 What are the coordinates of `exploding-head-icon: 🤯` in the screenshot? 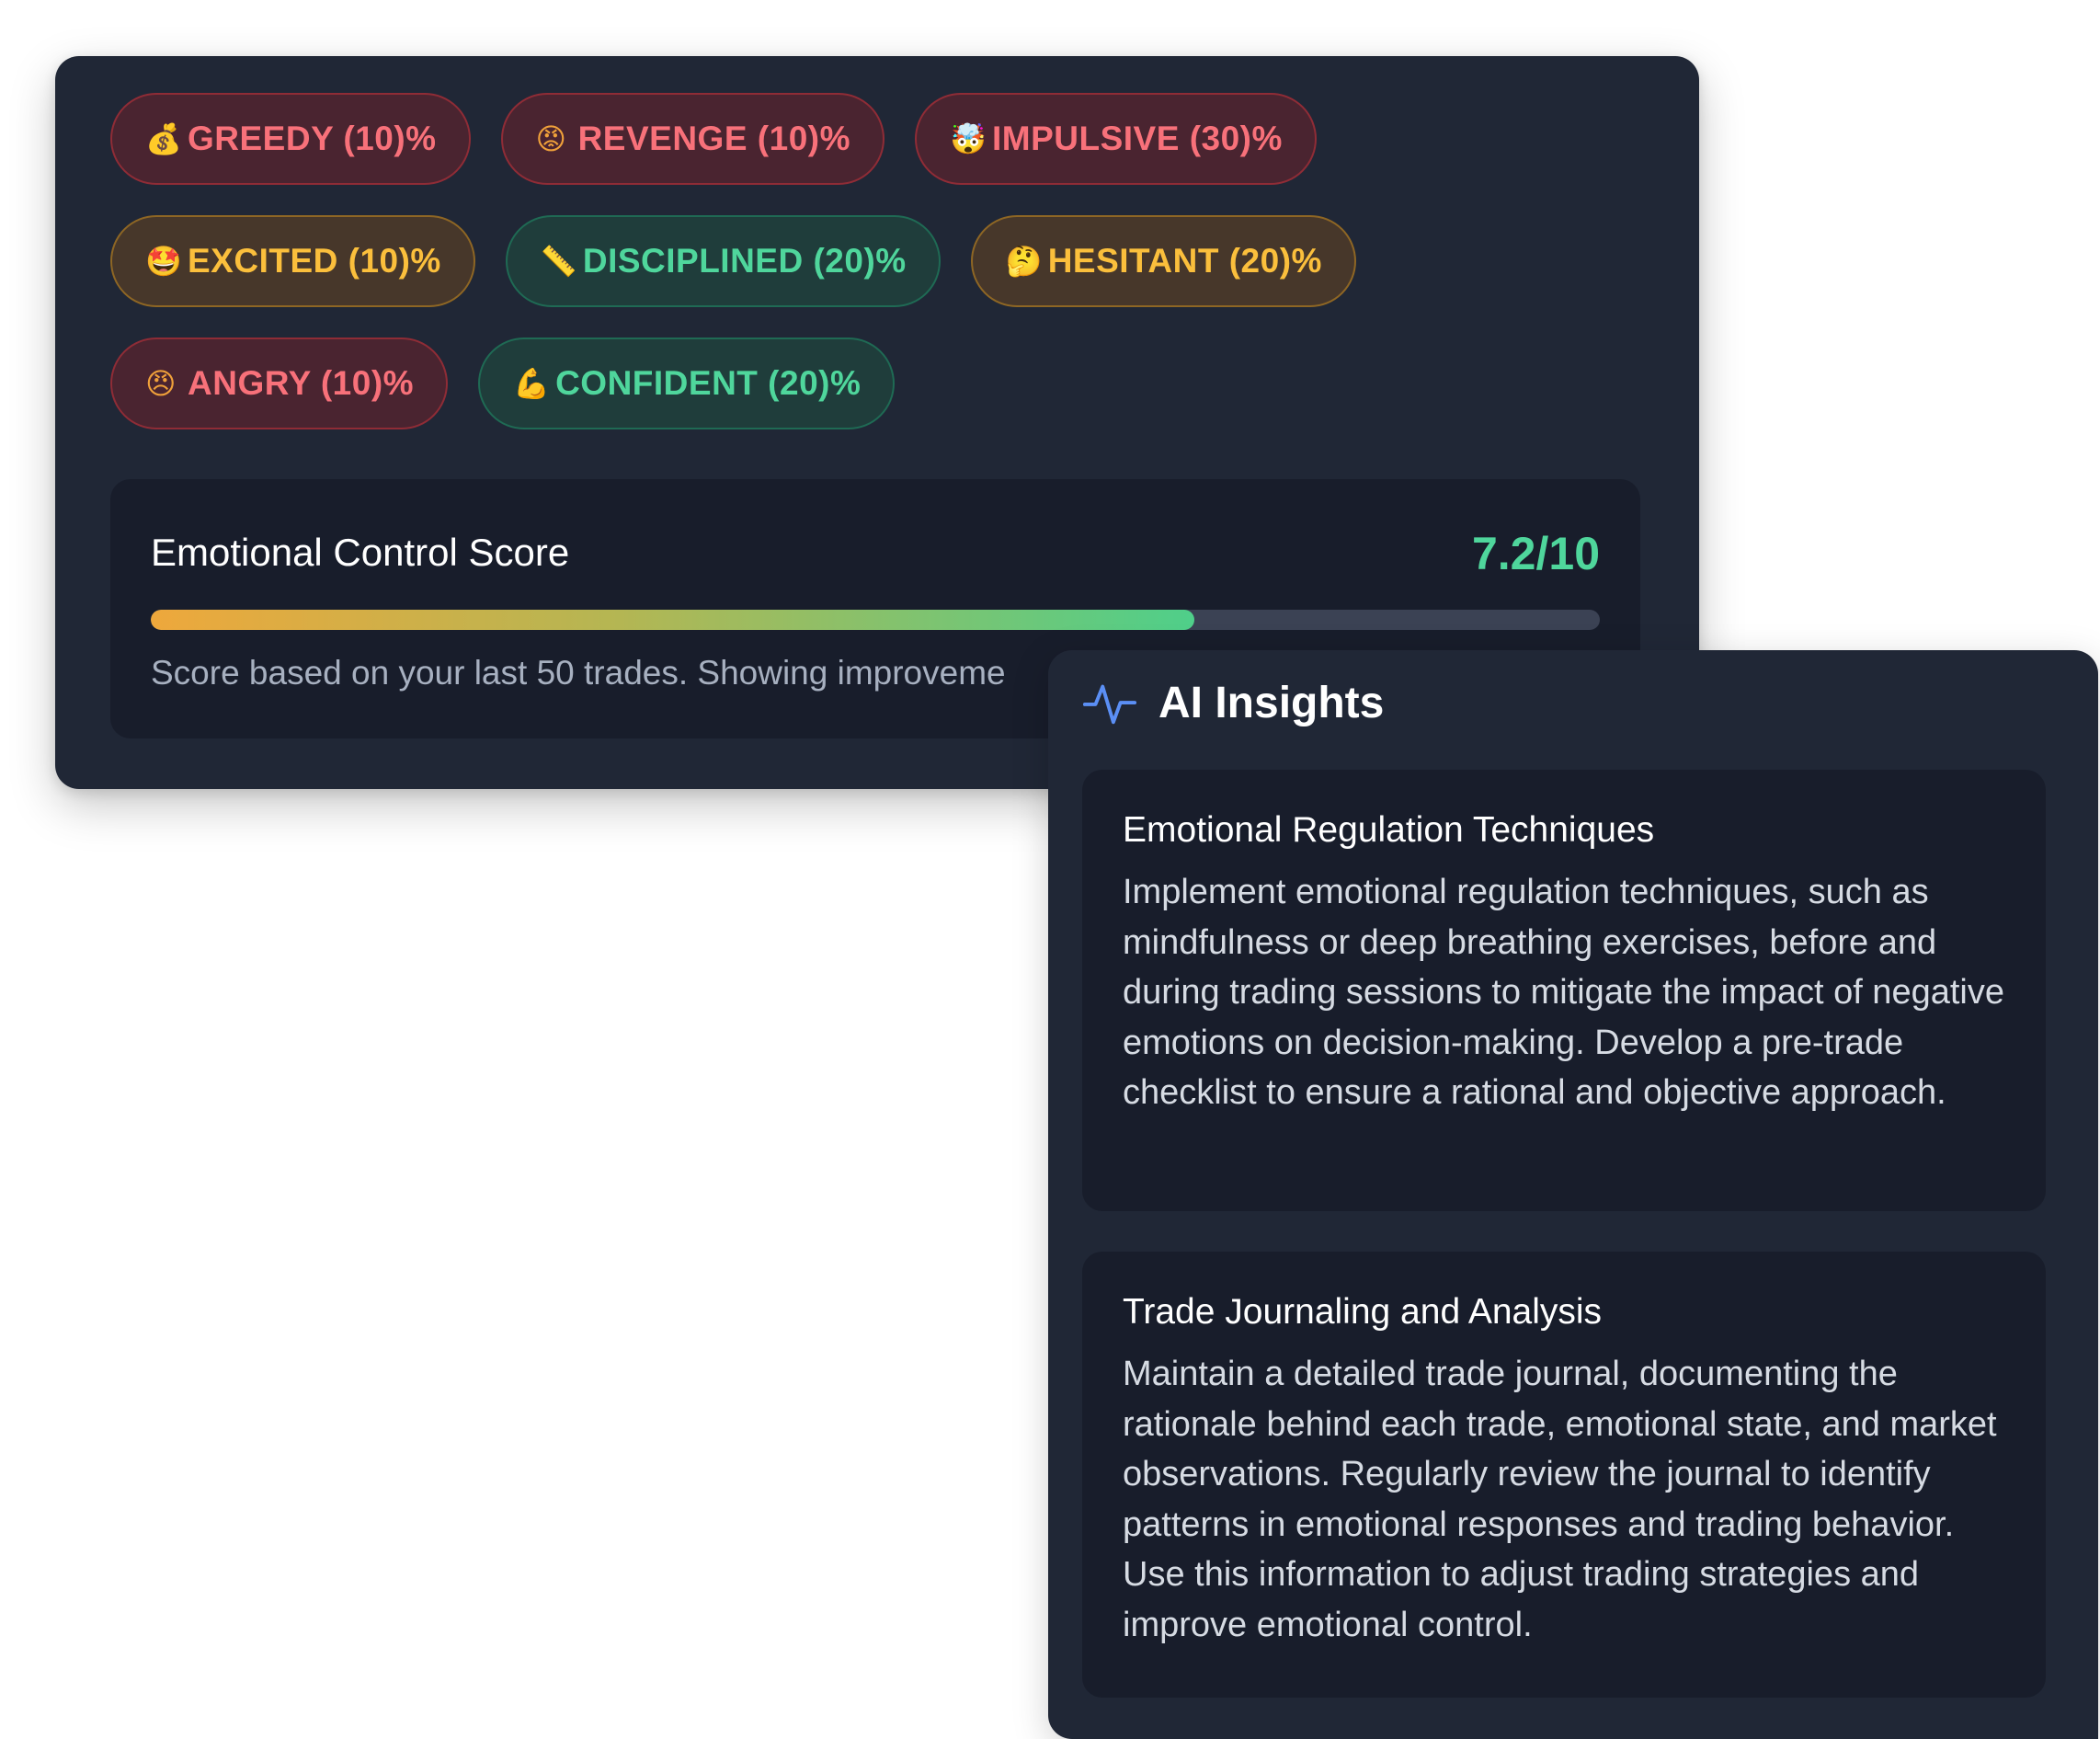 It's located at (968, 138).